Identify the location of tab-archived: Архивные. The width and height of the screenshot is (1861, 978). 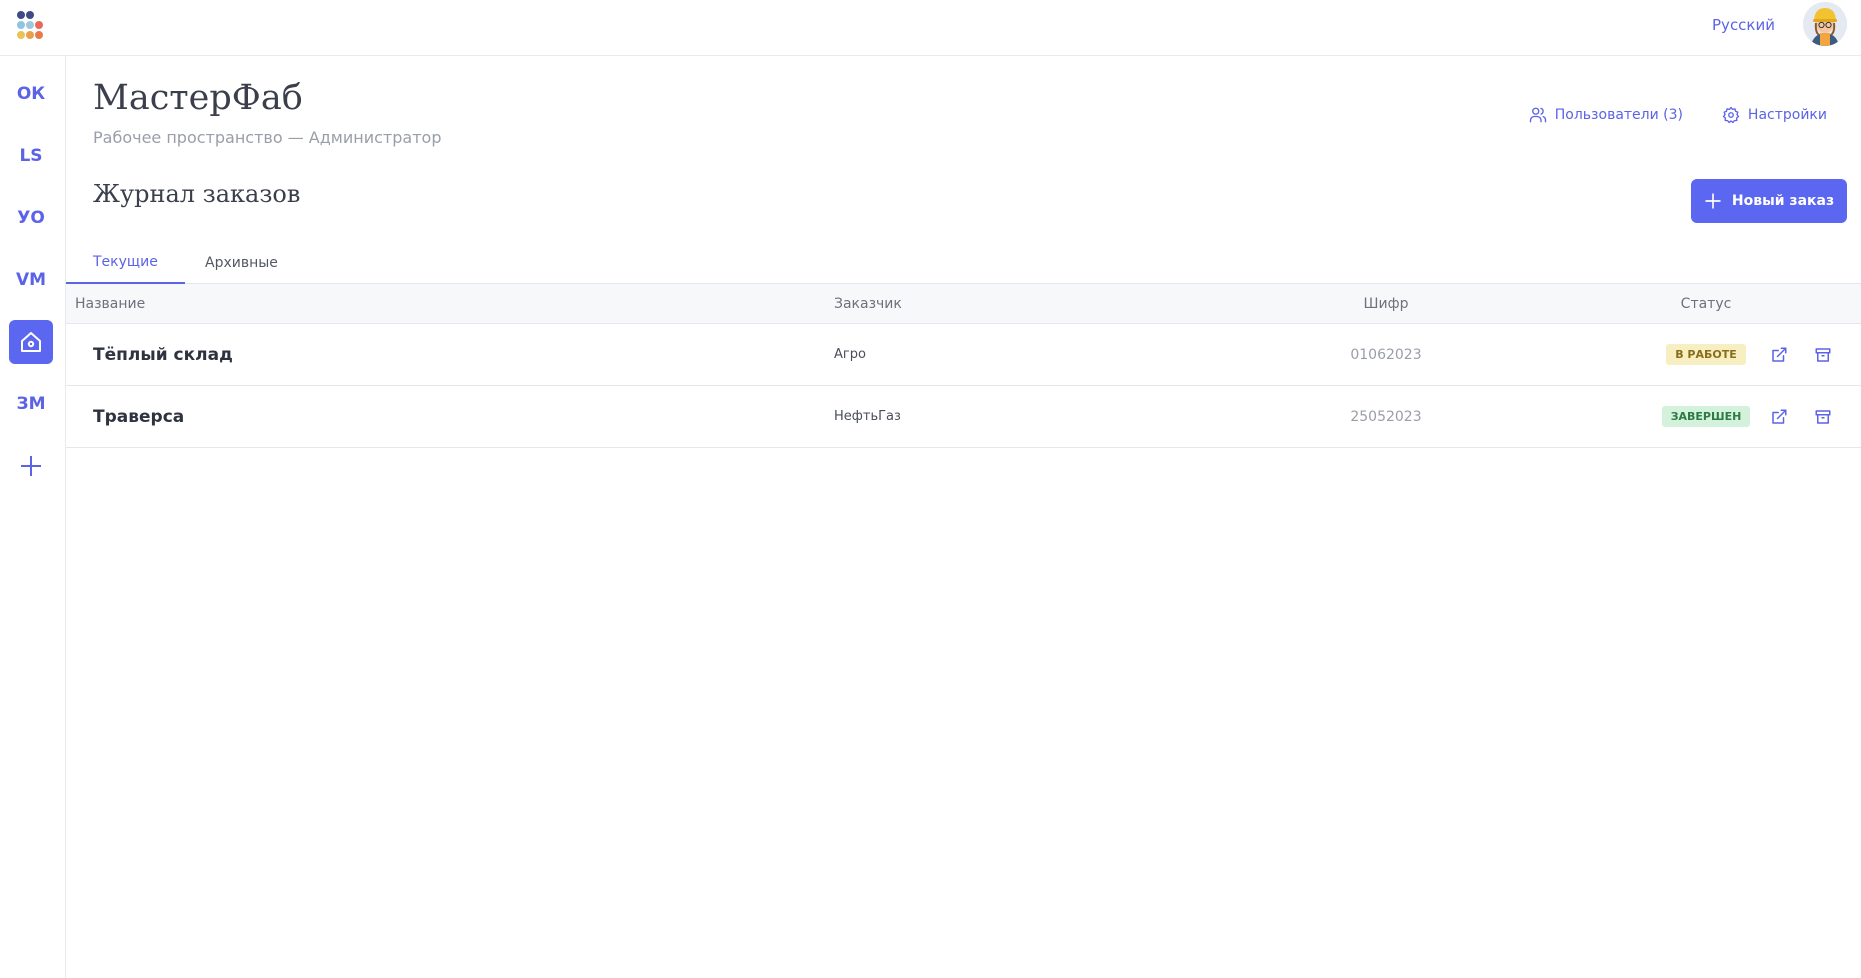
(241, 263).